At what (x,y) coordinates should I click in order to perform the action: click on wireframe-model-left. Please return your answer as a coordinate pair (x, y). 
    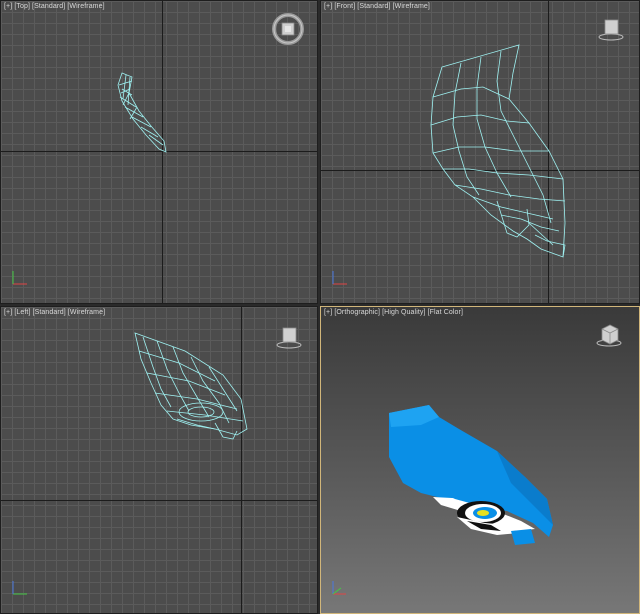
    Looking at the image, I should click on (191, 386).